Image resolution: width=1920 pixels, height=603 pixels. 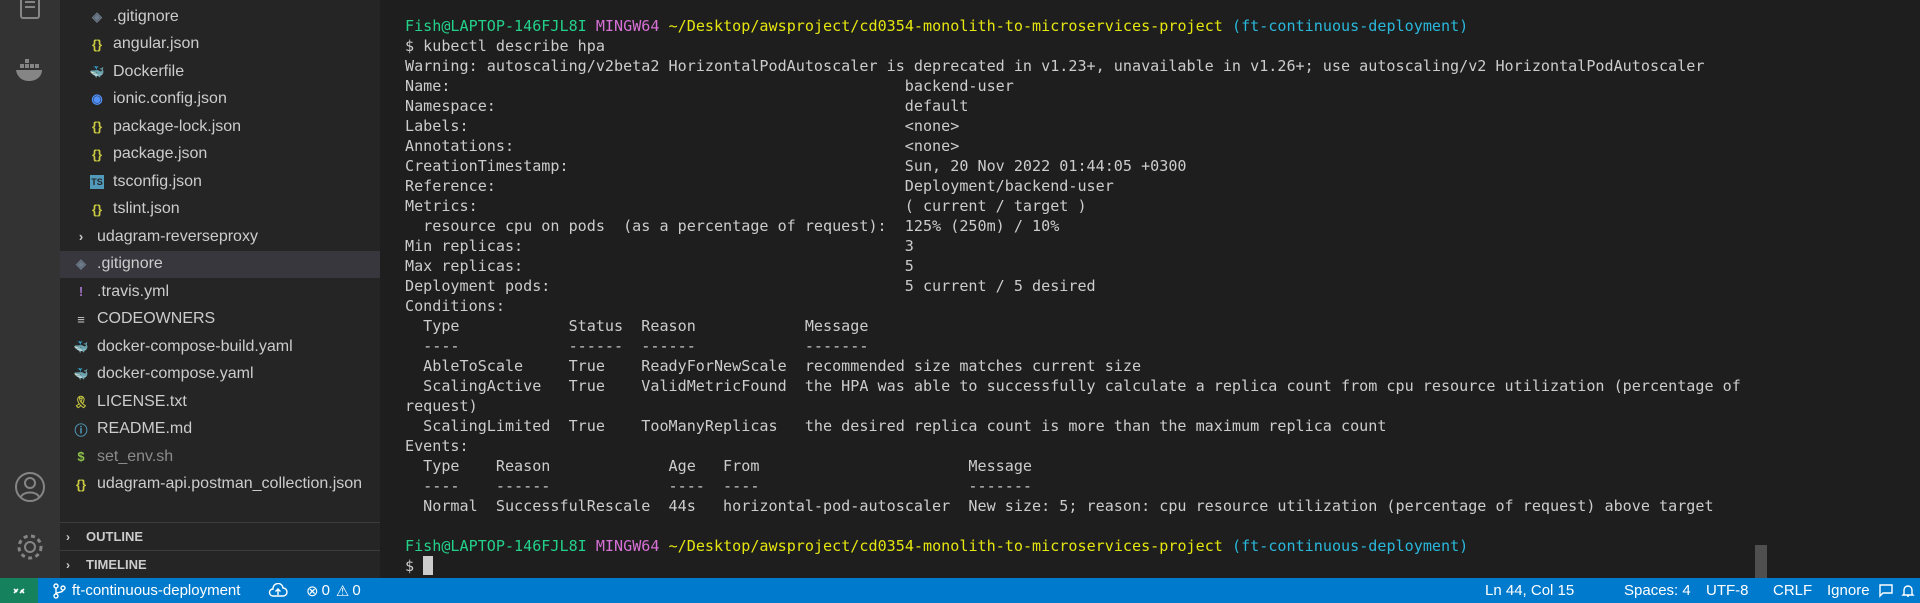 What do you see at coordinates (1727, 590) in the screenshot?
I see `encoding: UTF-8` at bounding box center [1727, 590].